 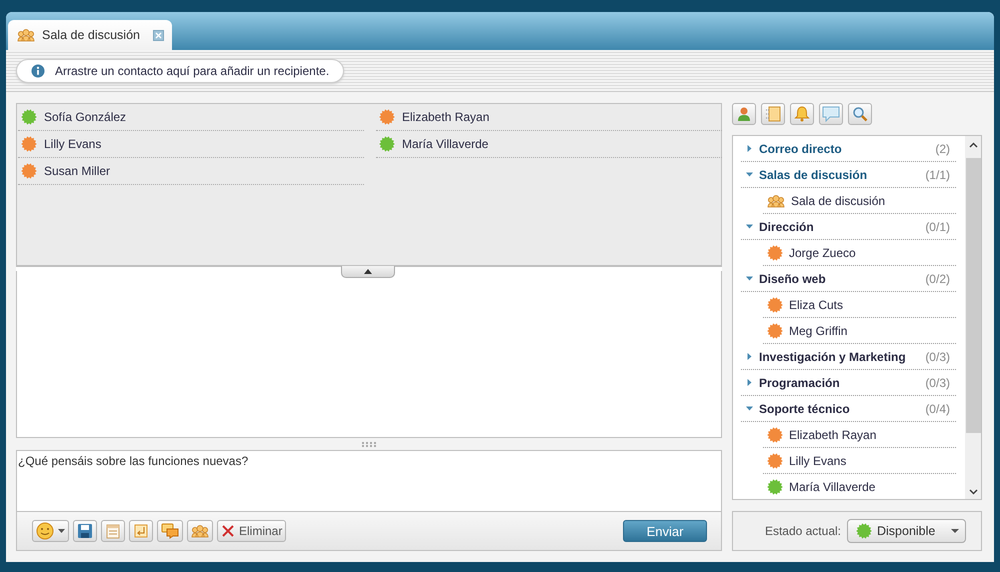 What do you see at coordinates (848, 409) in the screenshot?
I see `group-row: Soporte técnico (0/4)` at bounding box center [848, 409].